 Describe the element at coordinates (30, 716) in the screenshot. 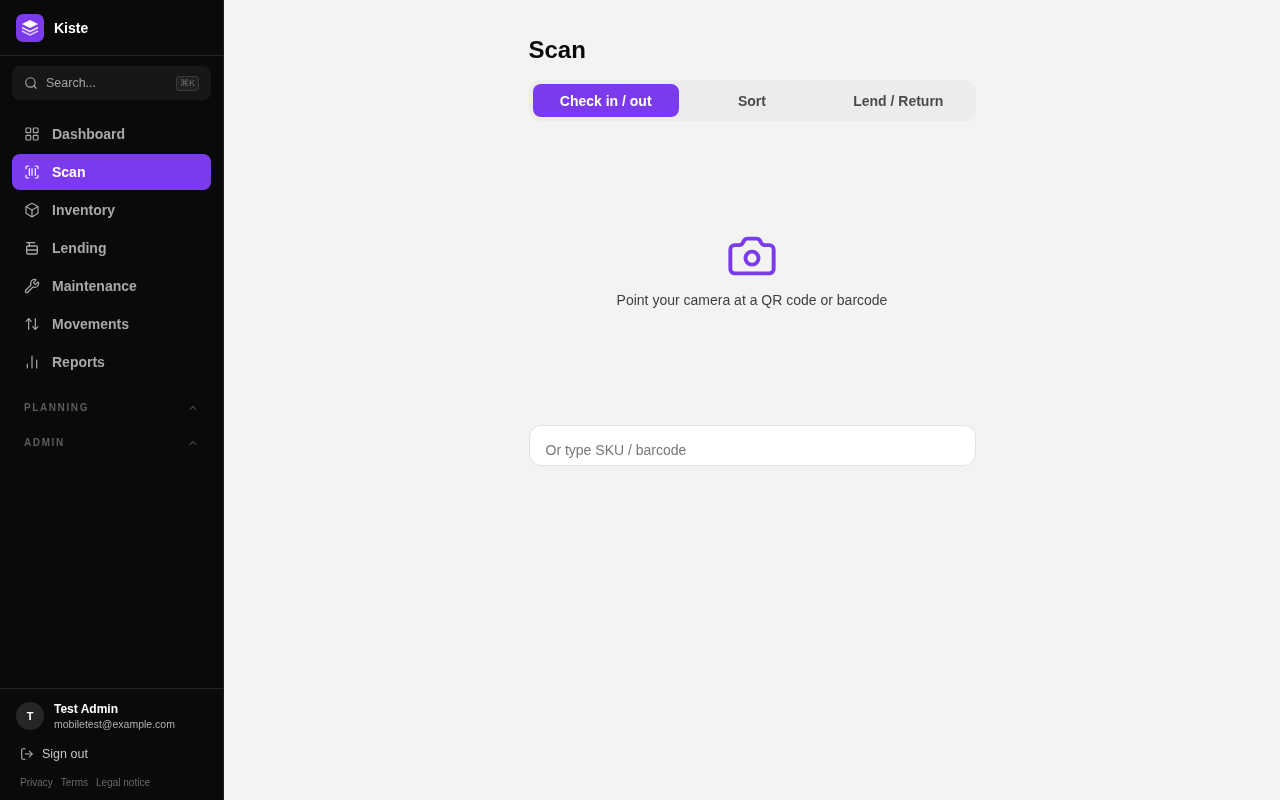

I see `user-avatar: T` at that location.